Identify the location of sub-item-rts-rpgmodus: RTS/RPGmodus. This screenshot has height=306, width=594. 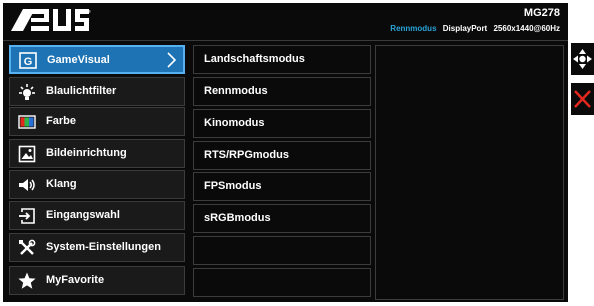
(282, 155).